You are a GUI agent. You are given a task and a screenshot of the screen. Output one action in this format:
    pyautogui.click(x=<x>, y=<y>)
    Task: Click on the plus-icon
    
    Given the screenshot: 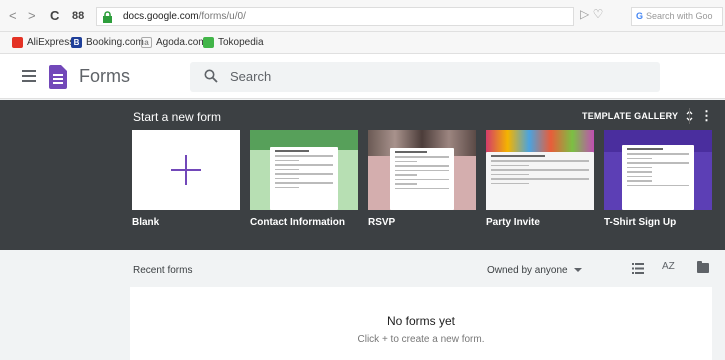 What is the action you would take?
    pyautogui.click(x=186, y=170)
    